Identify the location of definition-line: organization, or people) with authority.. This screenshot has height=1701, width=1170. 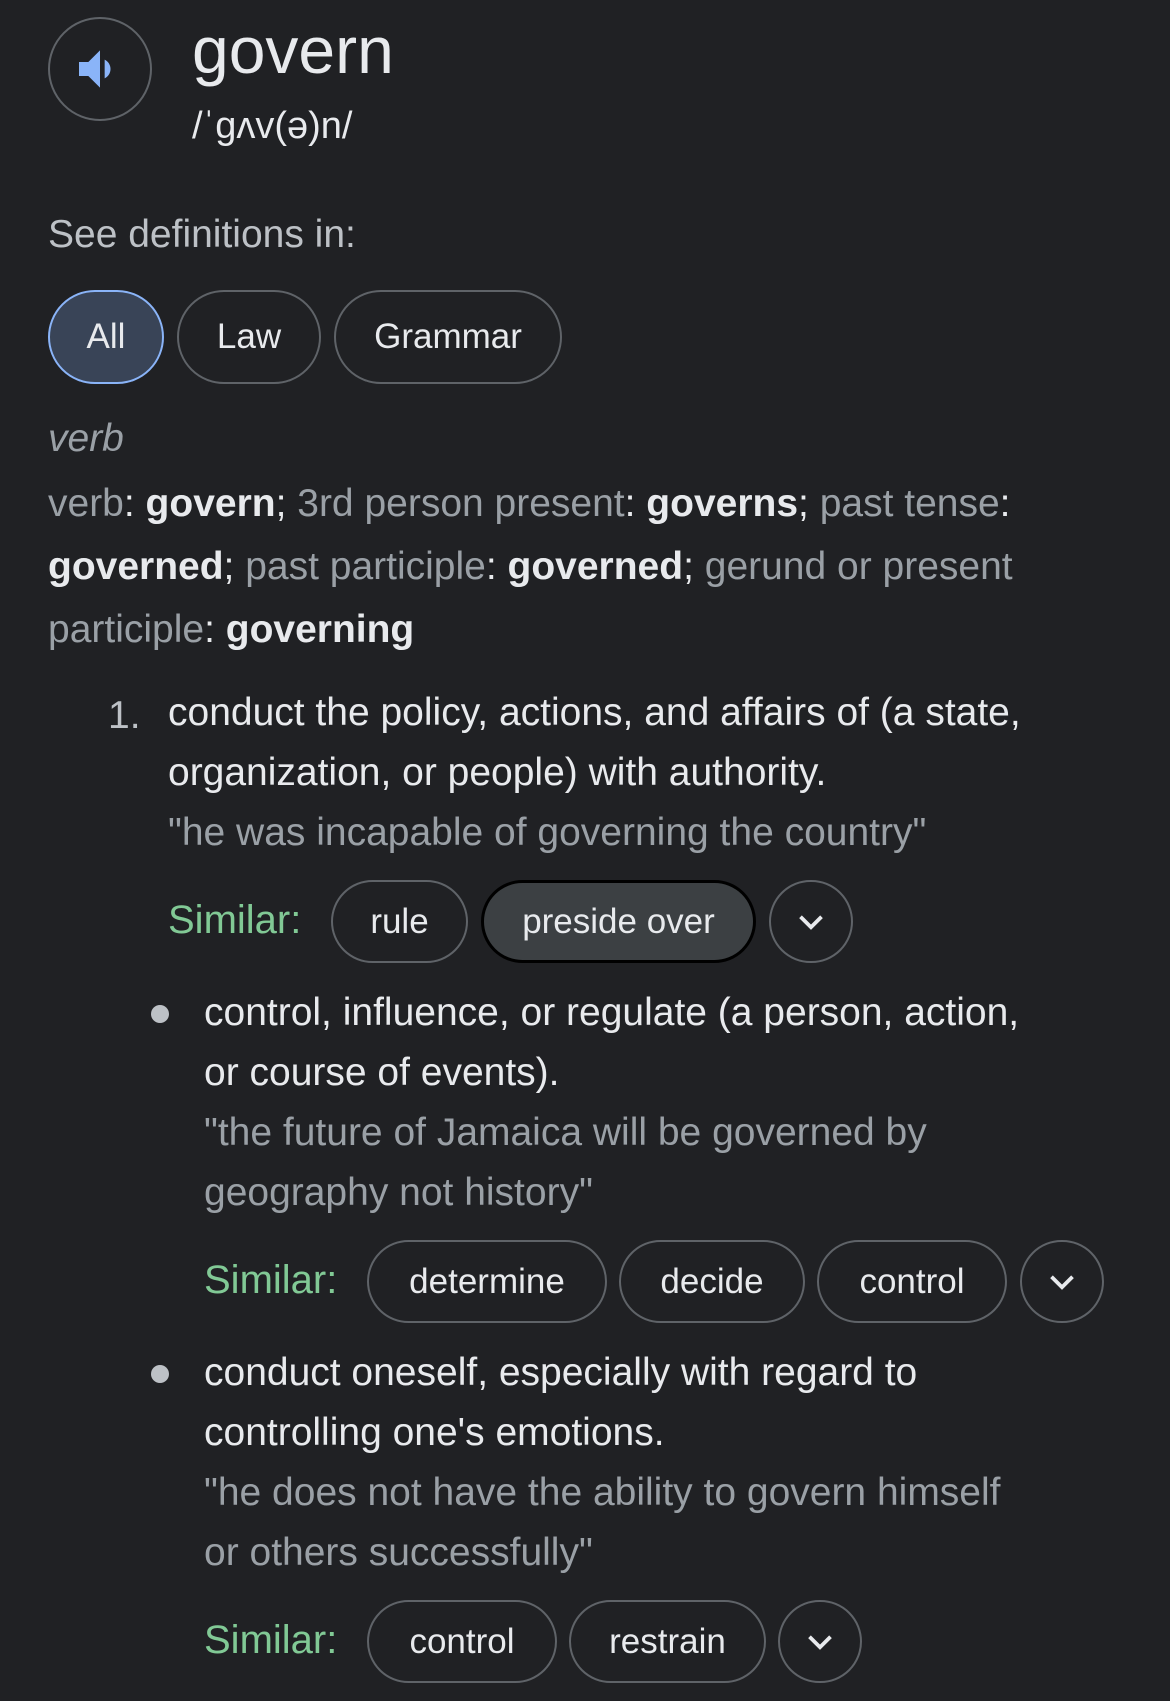
(497, 772).